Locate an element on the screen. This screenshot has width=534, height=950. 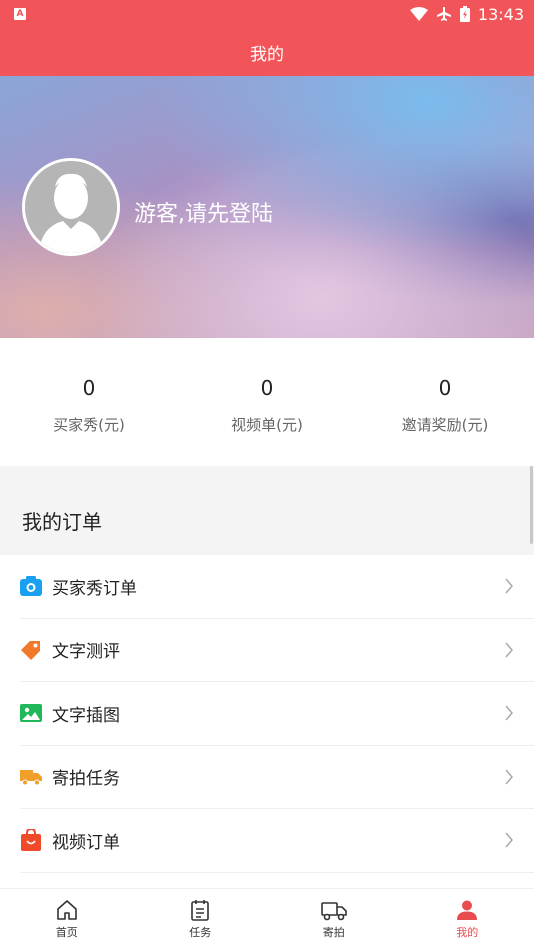
notification-icon: A is located at coordinates (20, 14).